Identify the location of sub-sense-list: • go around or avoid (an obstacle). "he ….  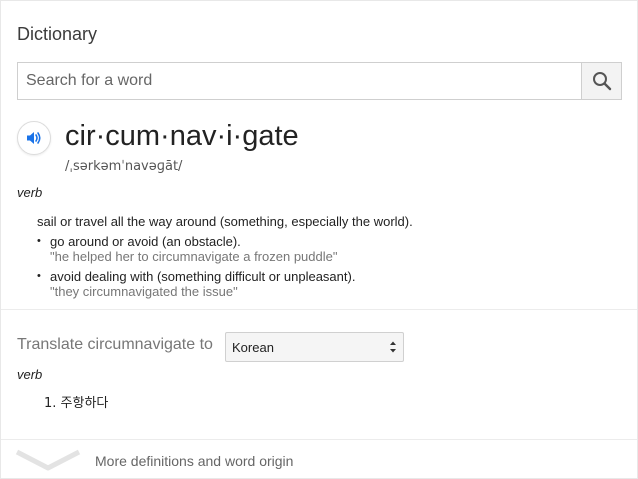
(196, 269).